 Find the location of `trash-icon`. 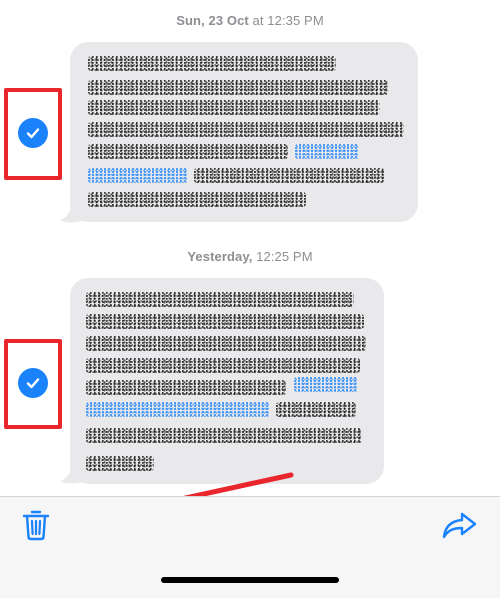

trash-icon is located at coordinates (36, 525).